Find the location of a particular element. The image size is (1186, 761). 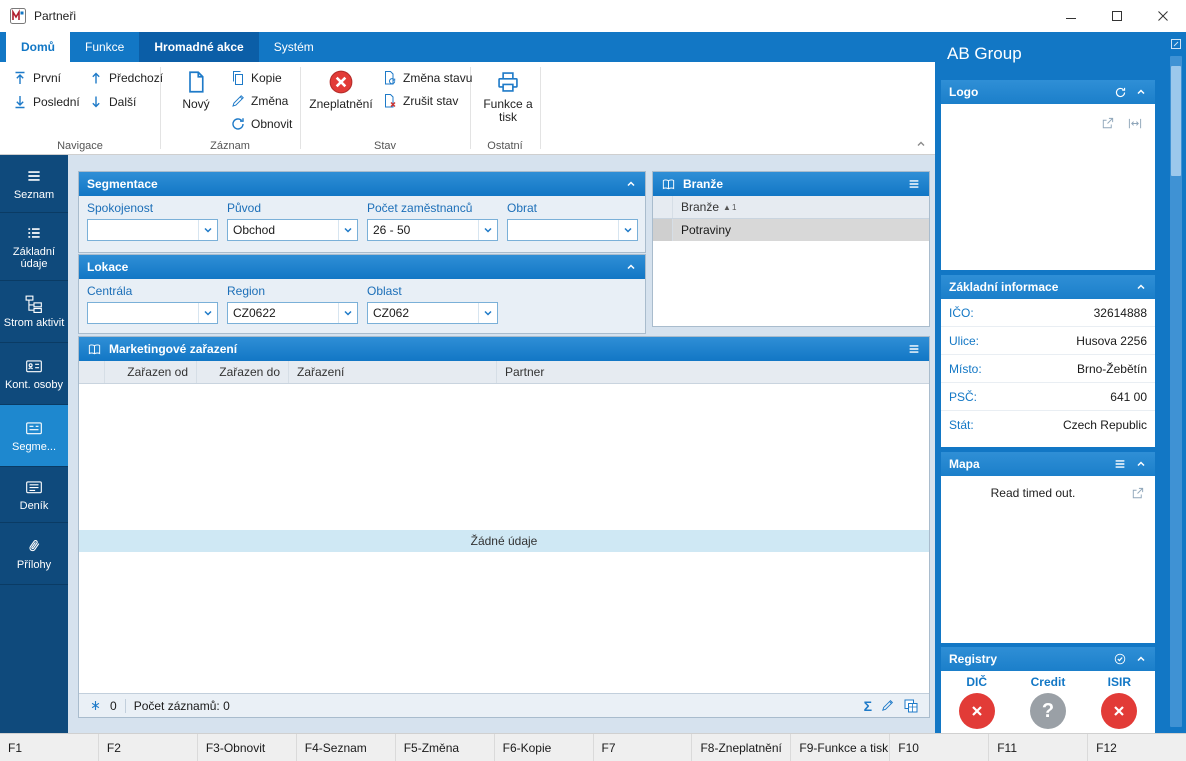

red-x-circle-icon is located at coordinates (341, 82).